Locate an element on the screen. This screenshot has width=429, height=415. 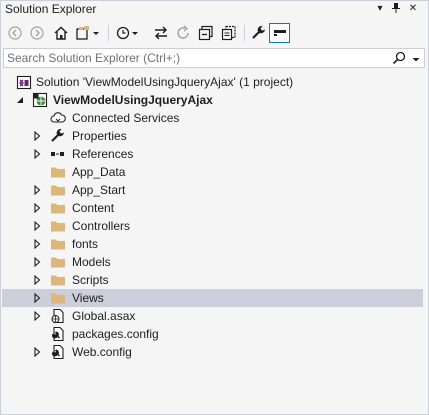
tree-item-references: References is located at coordinates (212, 154).